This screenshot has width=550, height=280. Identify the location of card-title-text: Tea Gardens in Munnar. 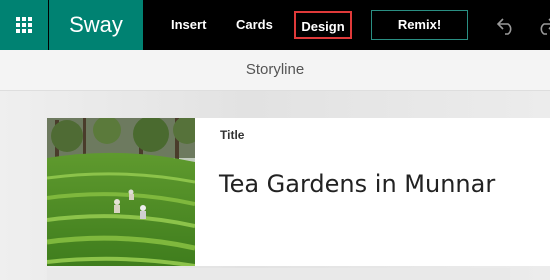
(357, 184).